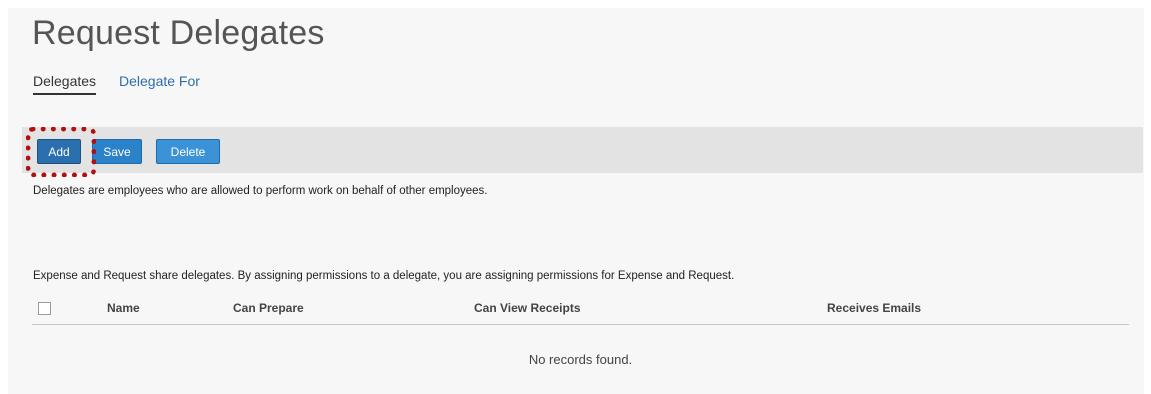 The height and width of the screenshot is (394, 1151). What do you see at coordinates (65, 84) in the screenshot?
I see `tab-delegates: Delegates` at bounding box center [65, 84].